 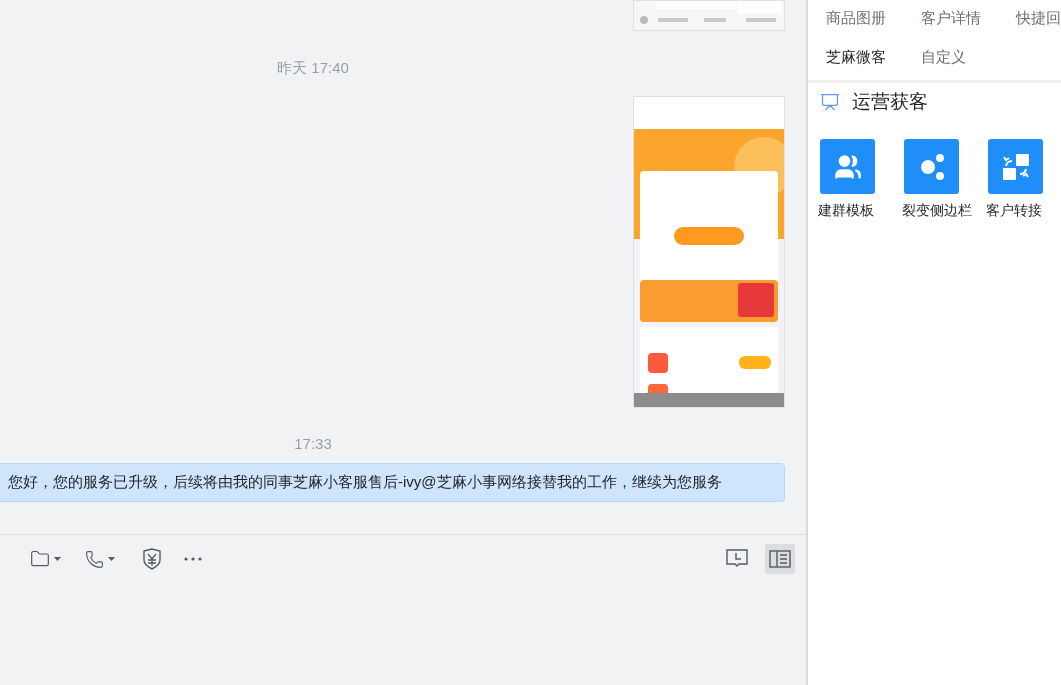 What do you see at coordinates (943, 57) in the screenshot?
I see `panel-tab: 自定义` at bounding box center [943, 57].